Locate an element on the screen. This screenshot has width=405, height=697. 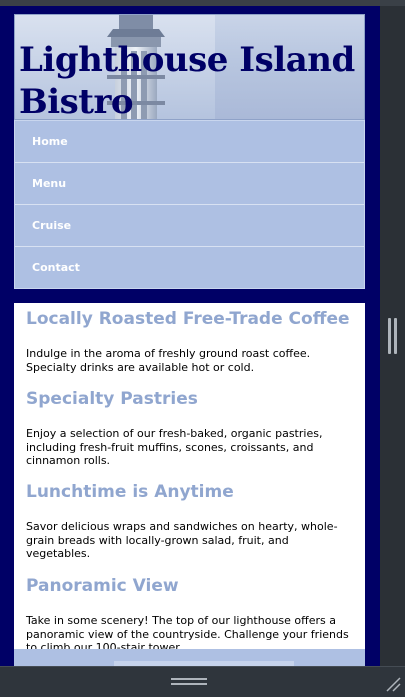
resize-grip-icon is located at coordinates (393, 684).